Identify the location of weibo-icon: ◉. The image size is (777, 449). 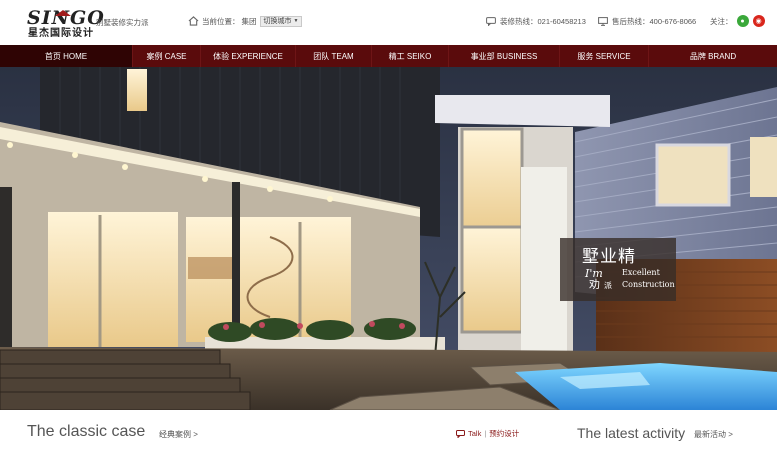
(758, 21).